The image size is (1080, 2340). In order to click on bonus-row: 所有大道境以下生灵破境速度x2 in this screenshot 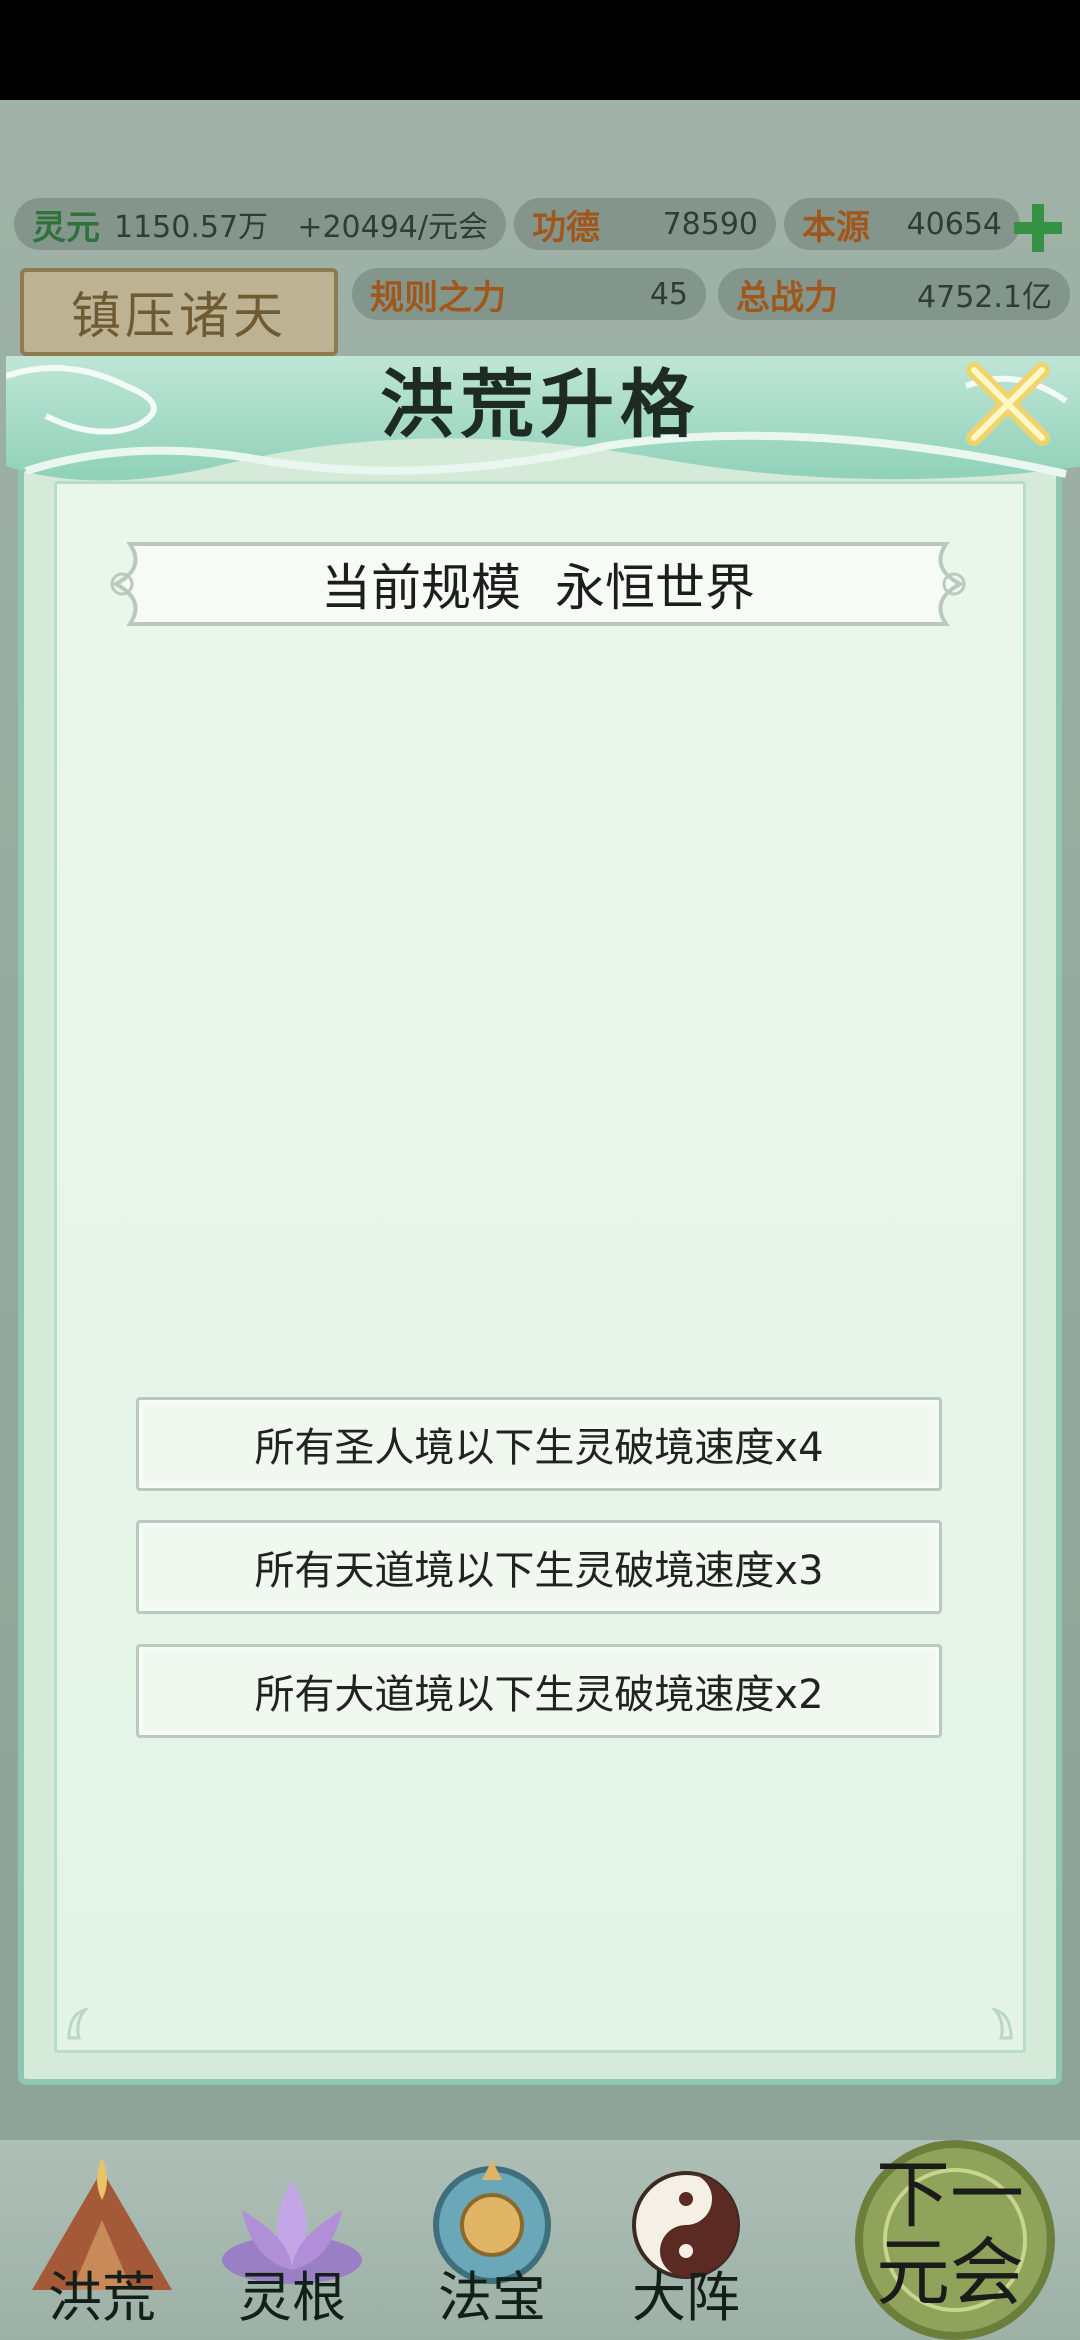, I will do `click(539, 1691)`.